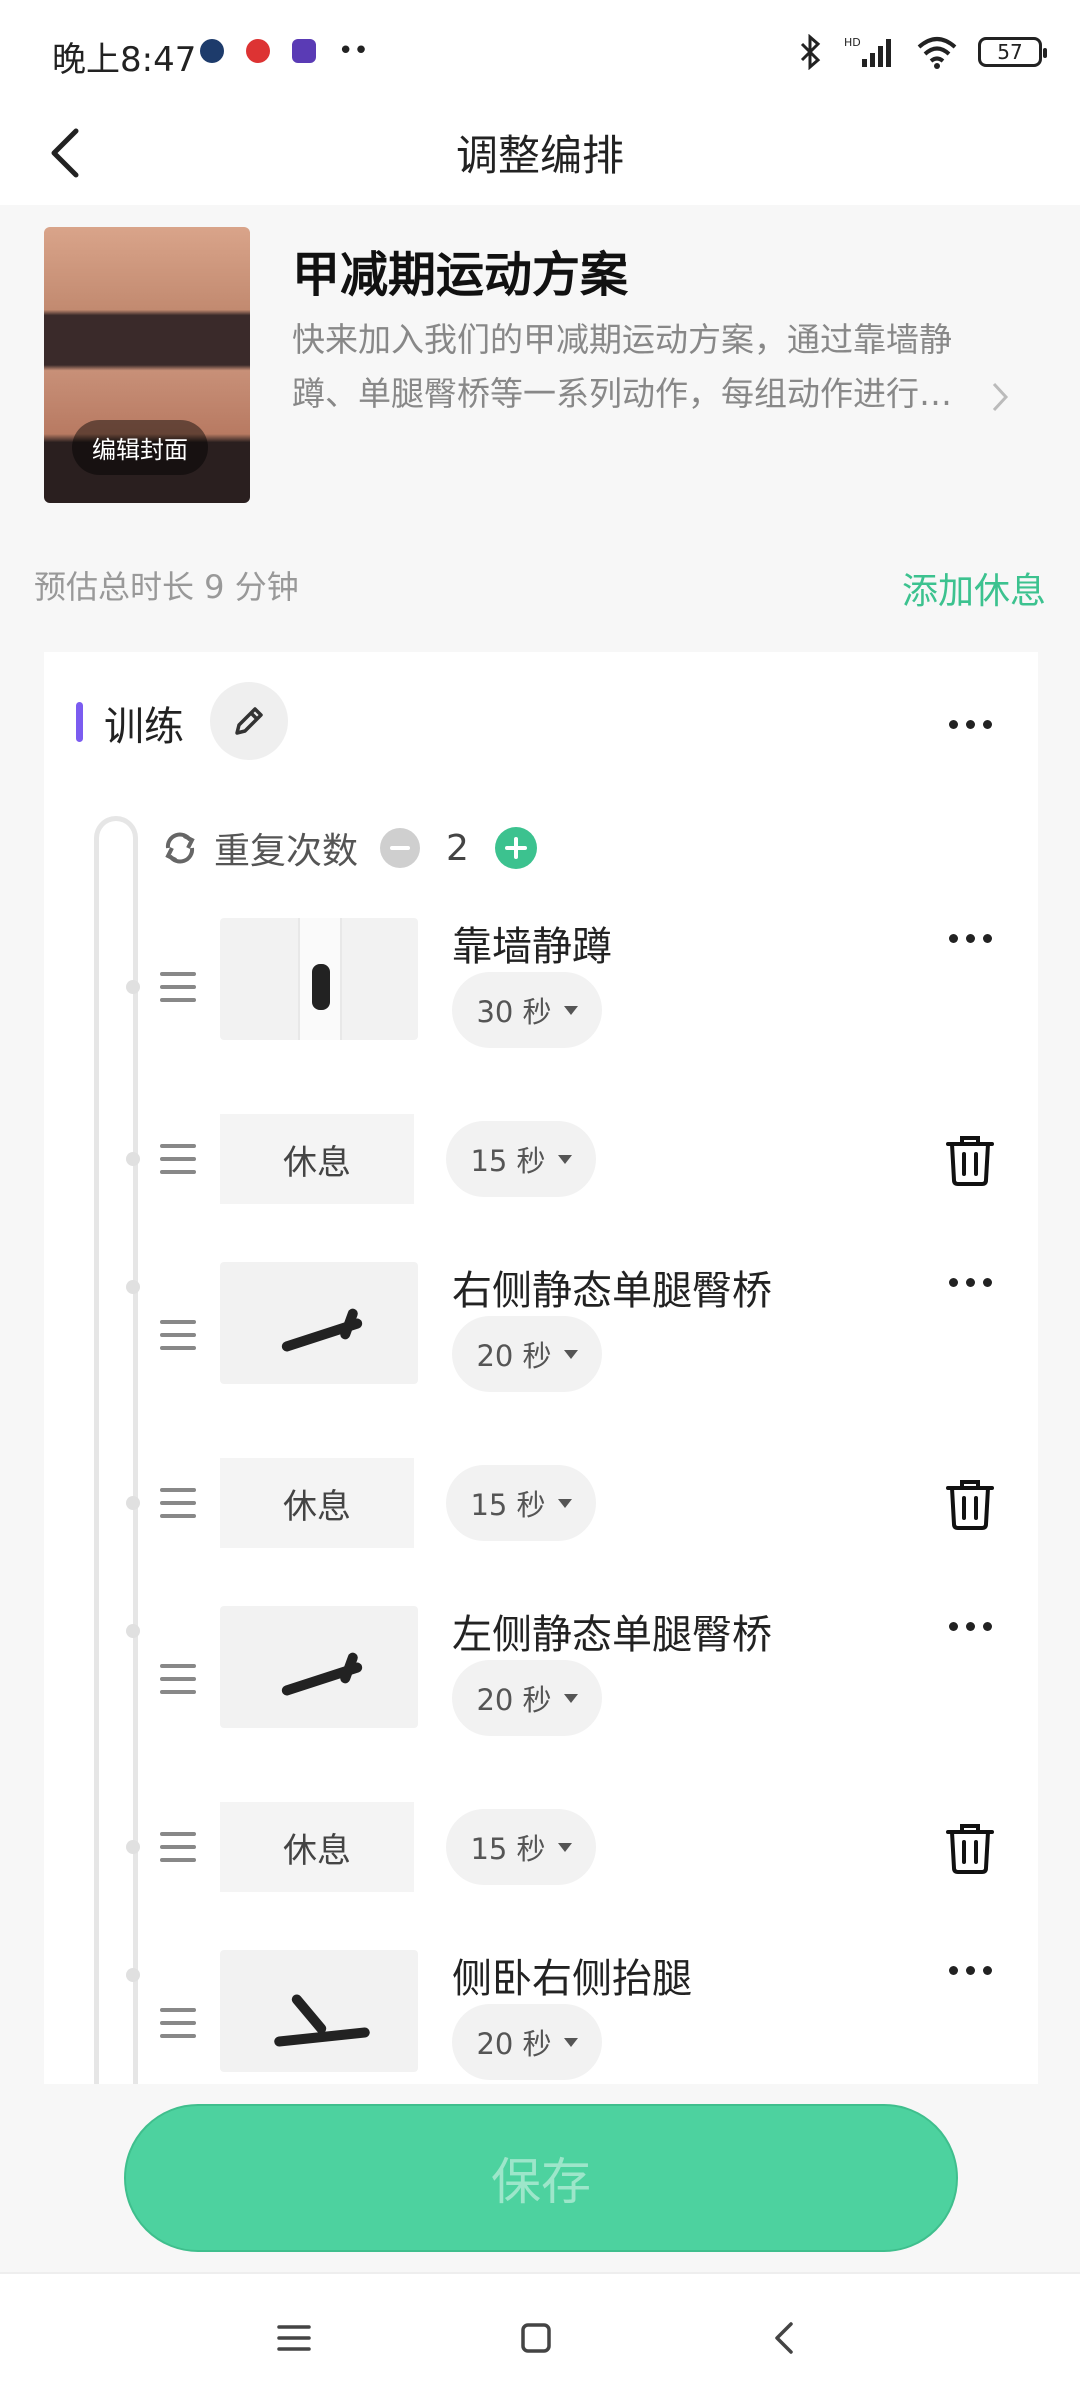 The image size is (1080, 2400). What do you see at coordinates (541, 2178) in the screenshot?
I see `save-button: 保存` at bounding box center [541, 2178].